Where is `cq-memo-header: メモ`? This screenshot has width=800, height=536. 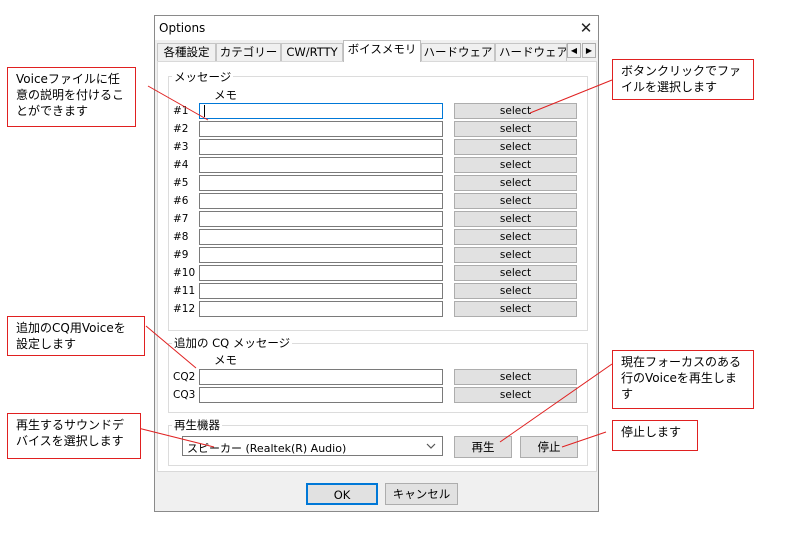 cq-memo-header: メモ is located at coordinates (225, 360).